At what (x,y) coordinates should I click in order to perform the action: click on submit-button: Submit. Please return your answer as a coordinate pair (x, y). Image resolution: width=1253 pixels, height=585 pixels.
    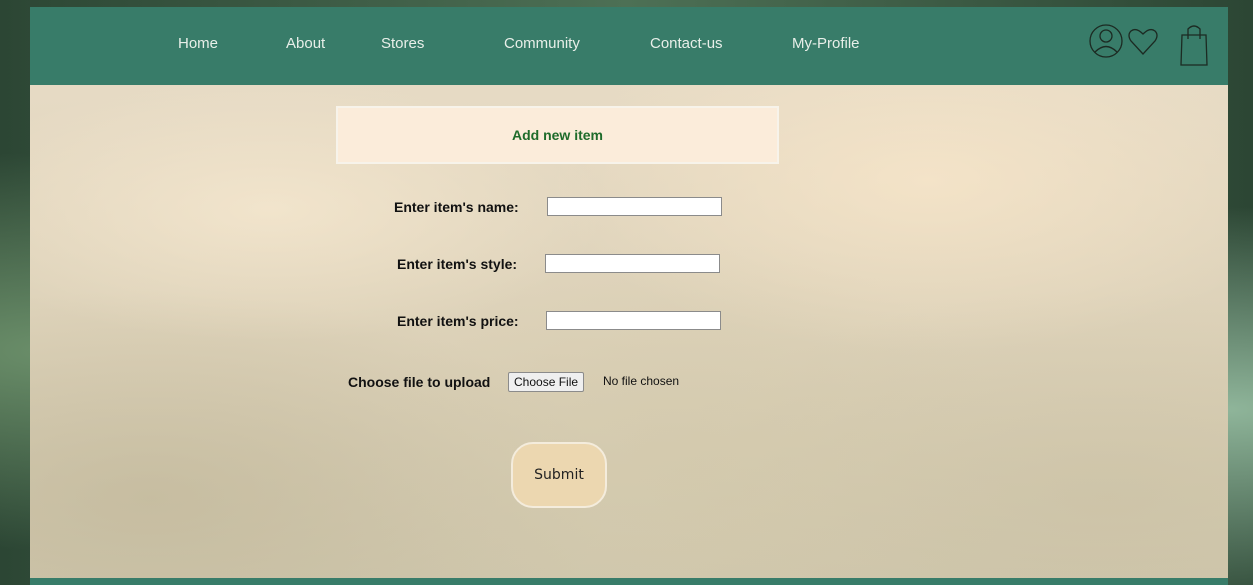
    Looking at the image, I should click on (559, 475).